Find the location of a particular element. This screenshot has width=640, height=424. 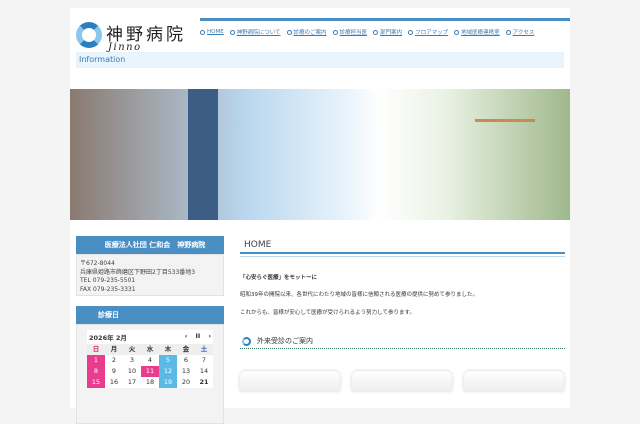

logo-mark-icon is located at coordinates (89, 35).